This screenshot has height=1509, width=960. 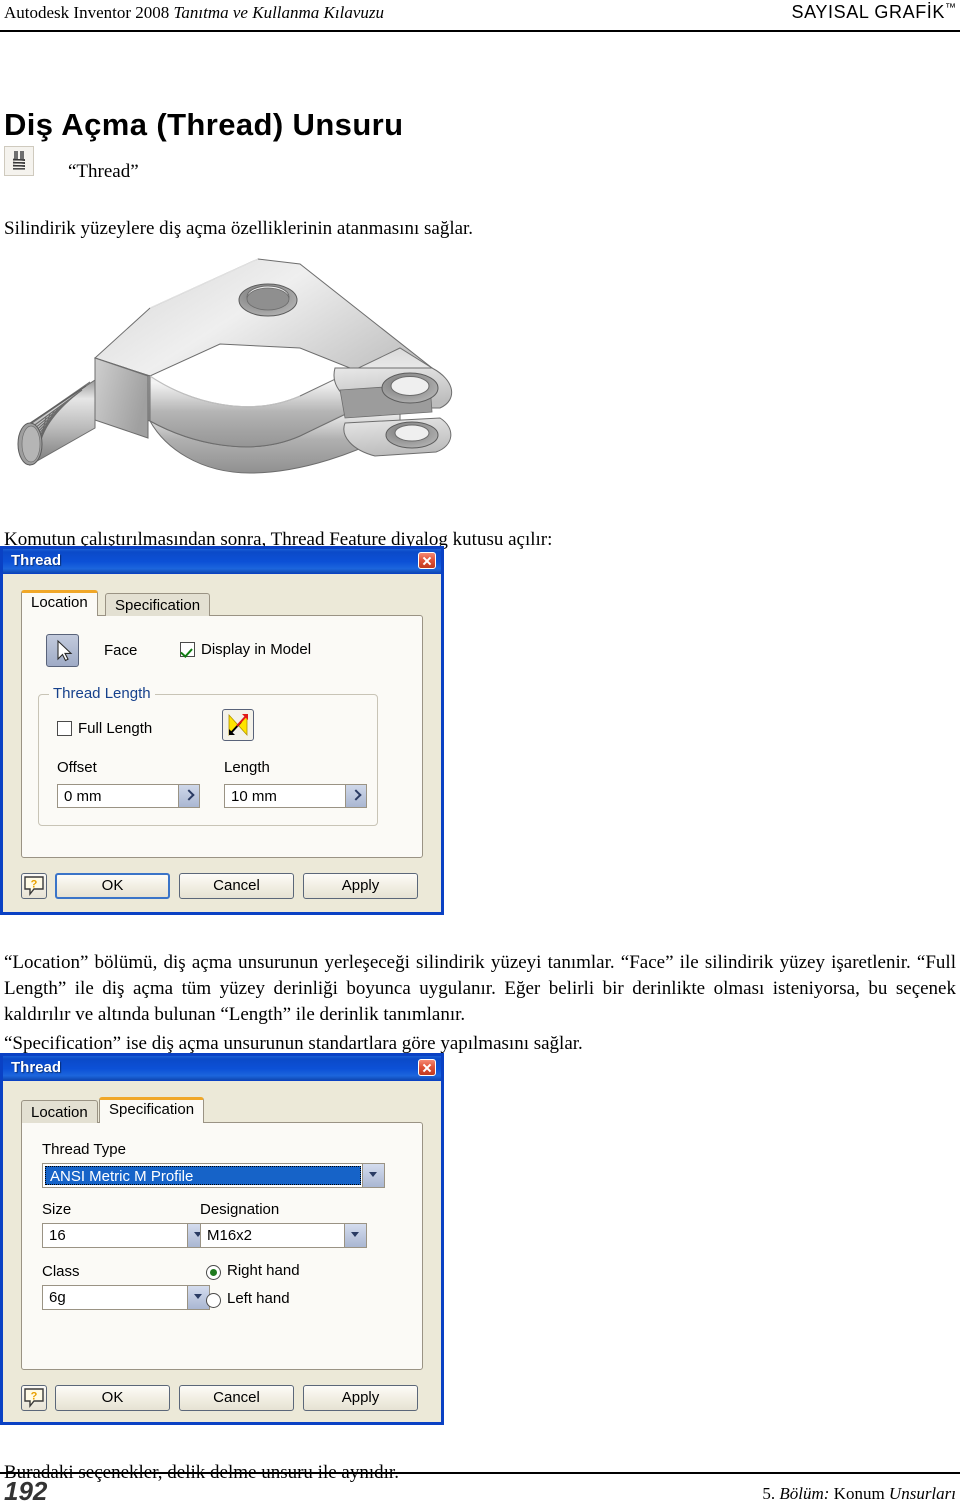 What do you see at coordinates (103, 171) in the screenshot?
I see `command-name-label: “Thread”` at bounding box center [103, 171].